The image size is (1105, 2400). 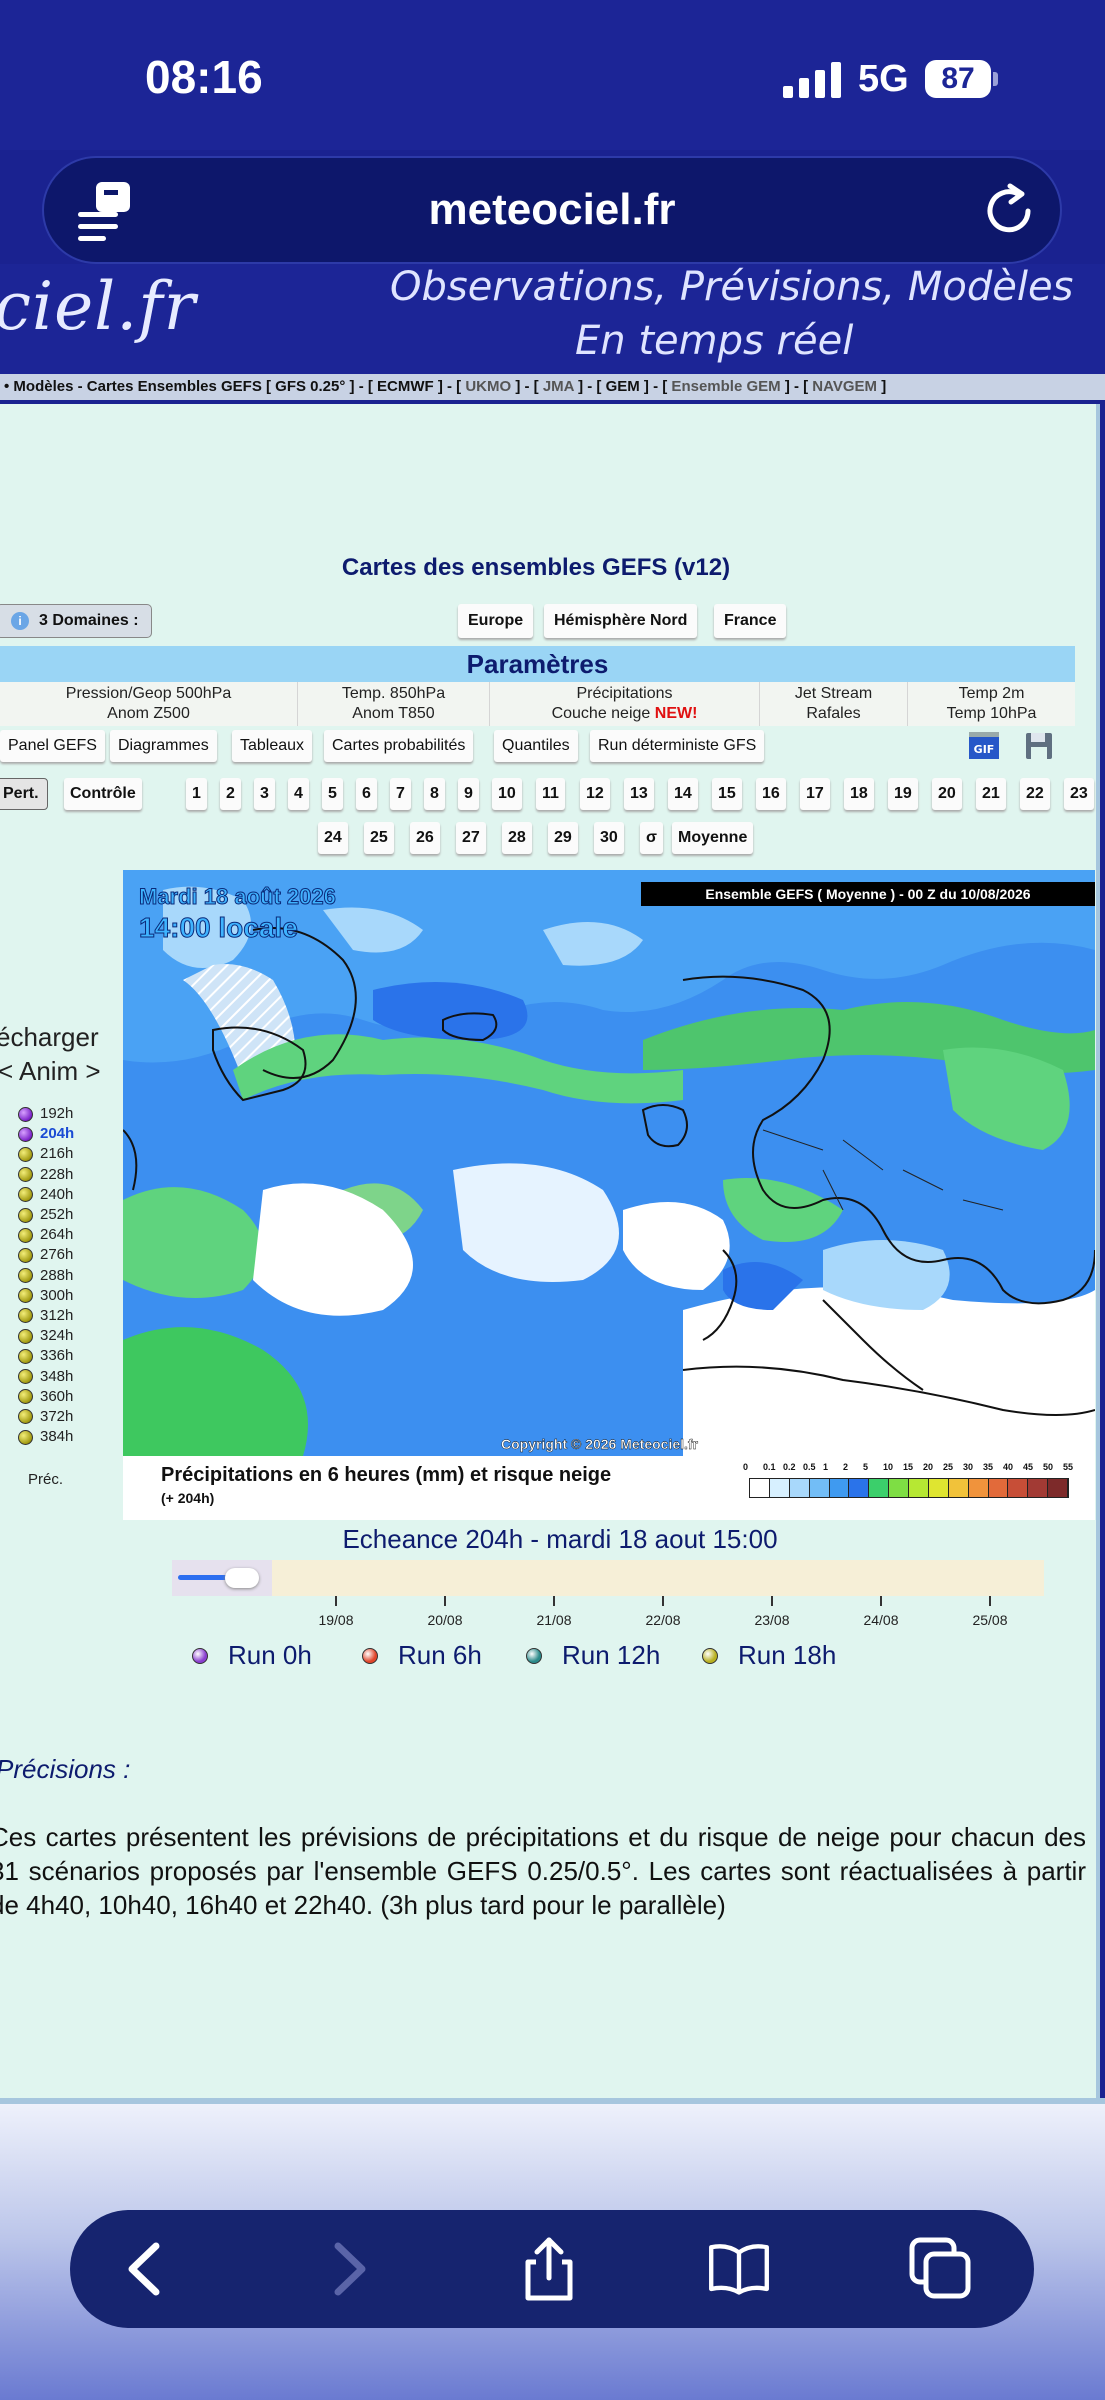 What do you see at coordinates (991, 704) in the screenshot?
I see `param-temp-2m: Temp 2m Temp 10hPa` at bounding box center [991, 704].